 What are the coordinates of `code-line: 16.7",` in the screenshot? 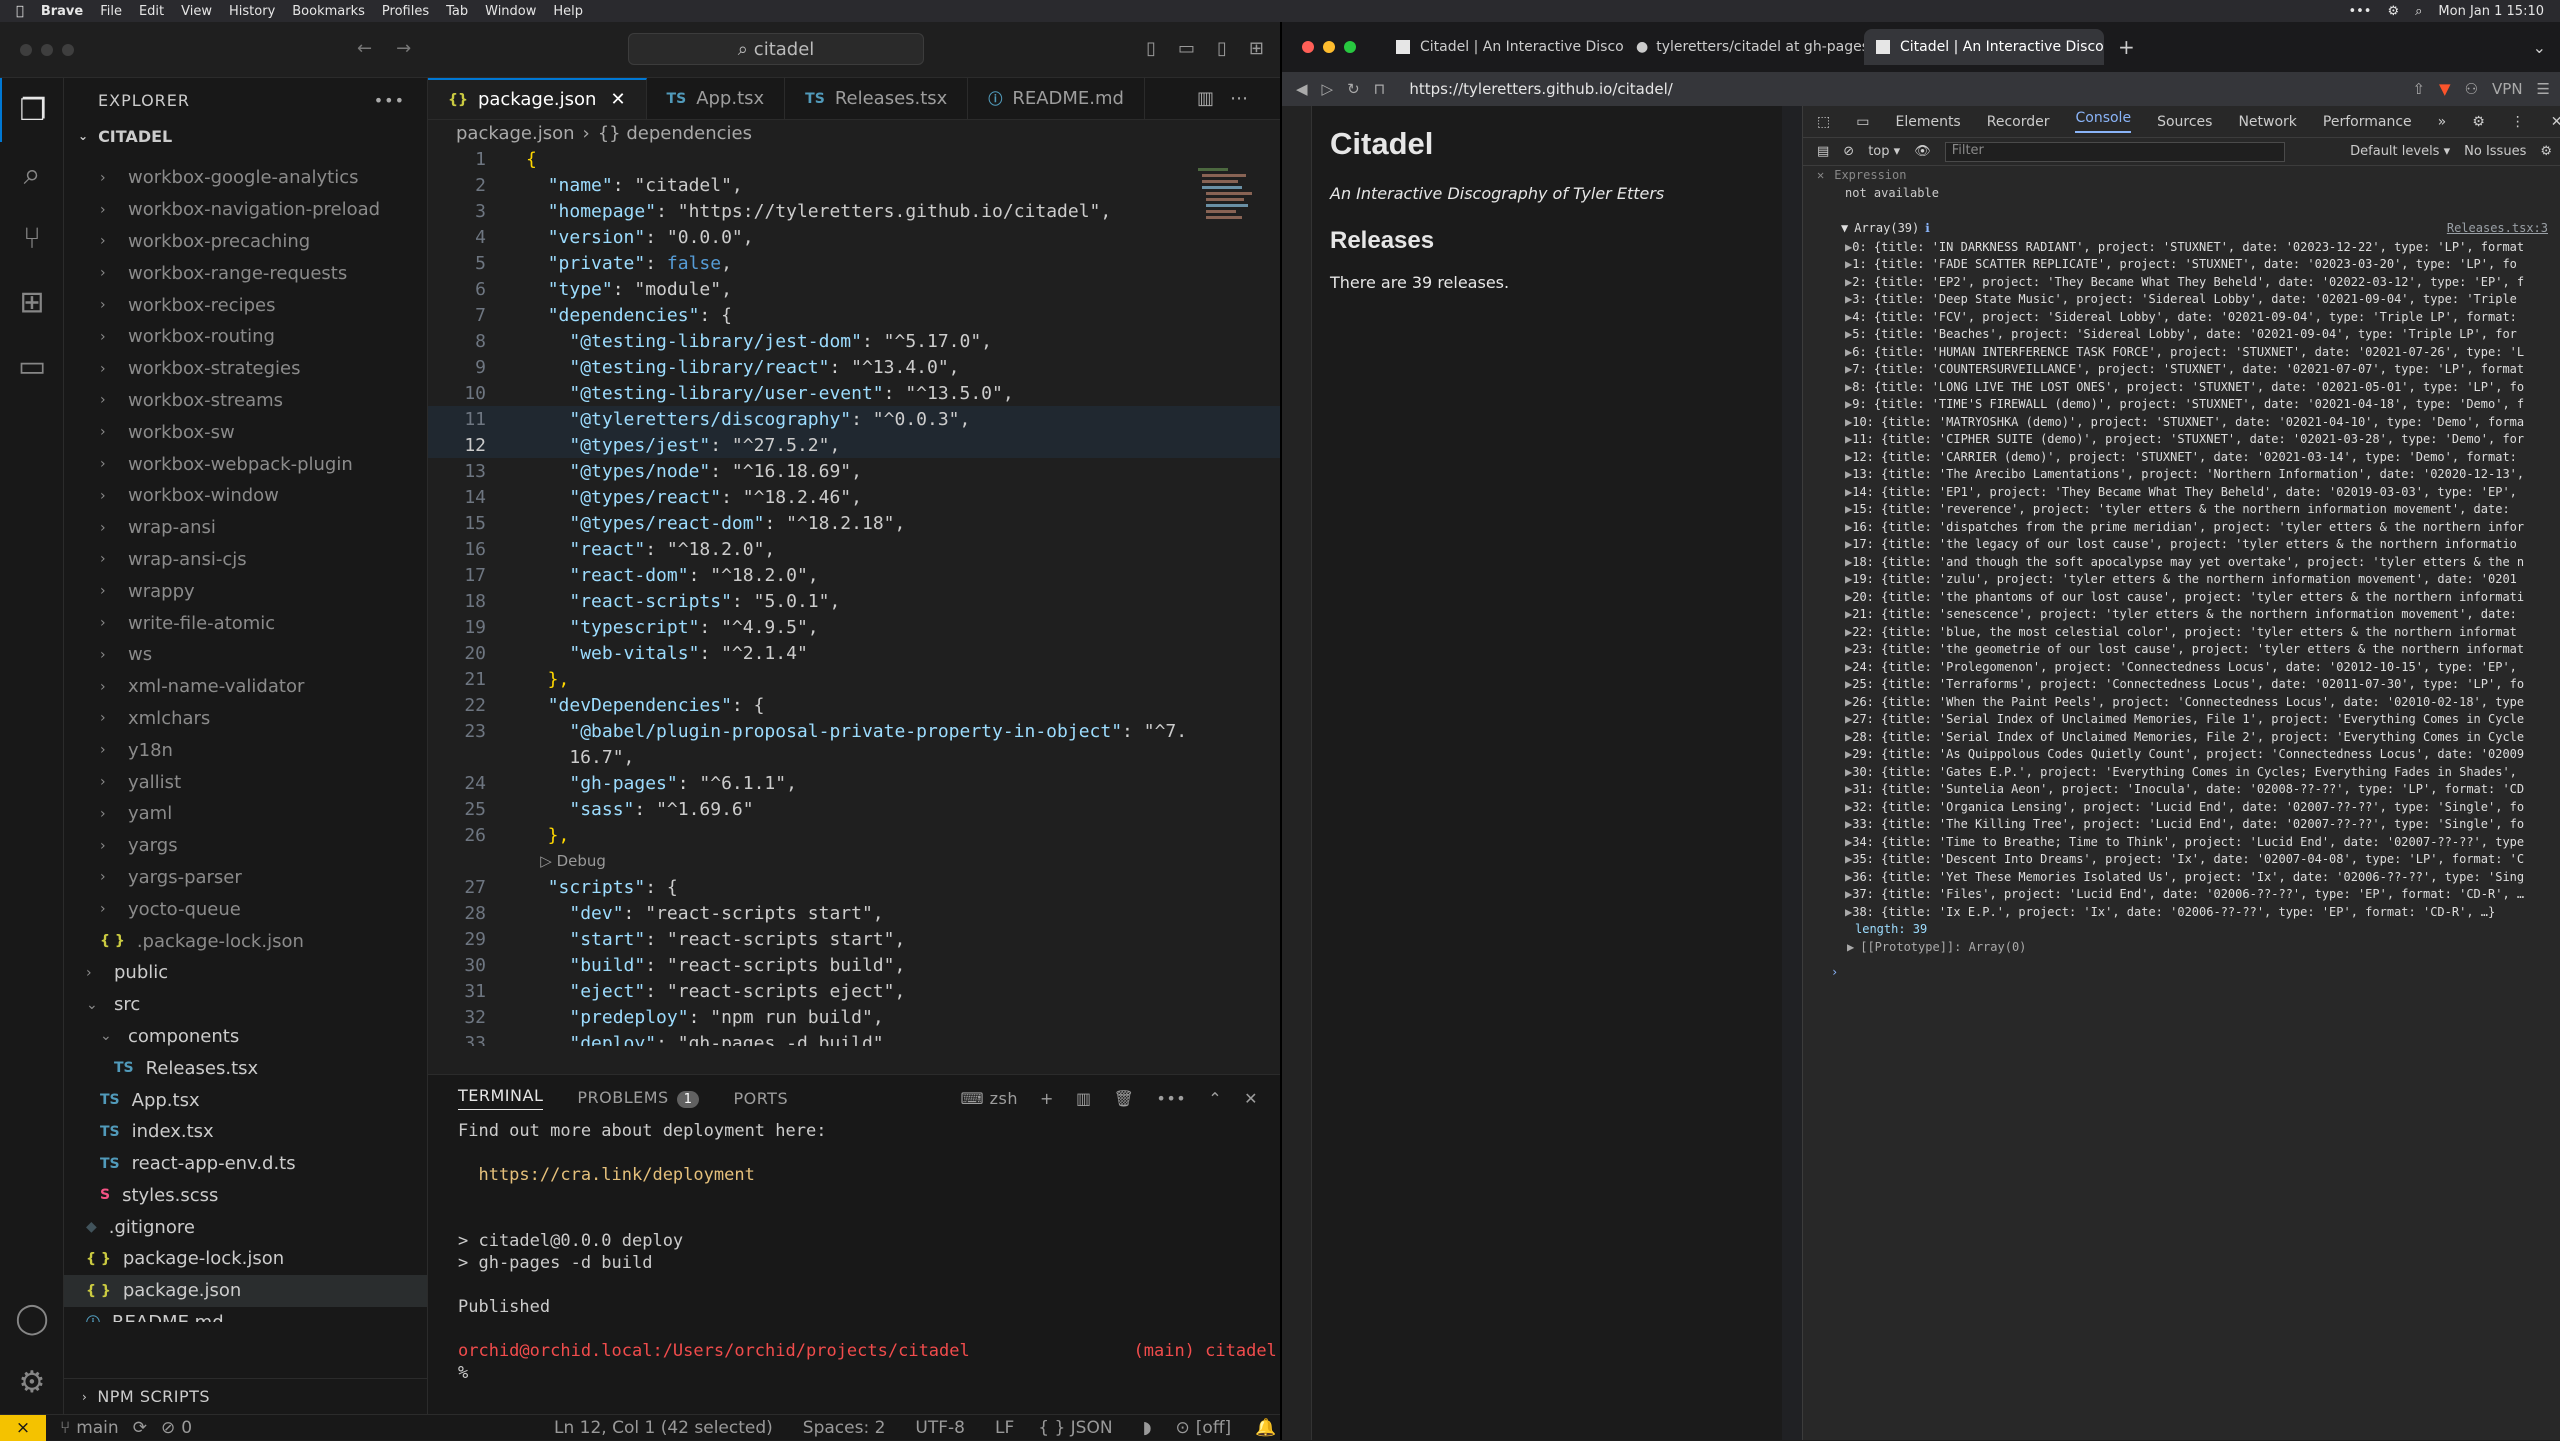 It's located at (854, 757).